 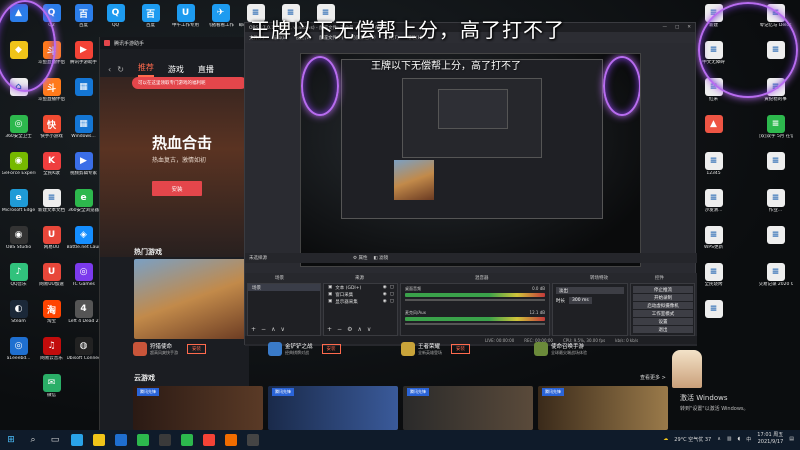 I want to click on desktop-icon: ▦, so click(x=83, y=95).